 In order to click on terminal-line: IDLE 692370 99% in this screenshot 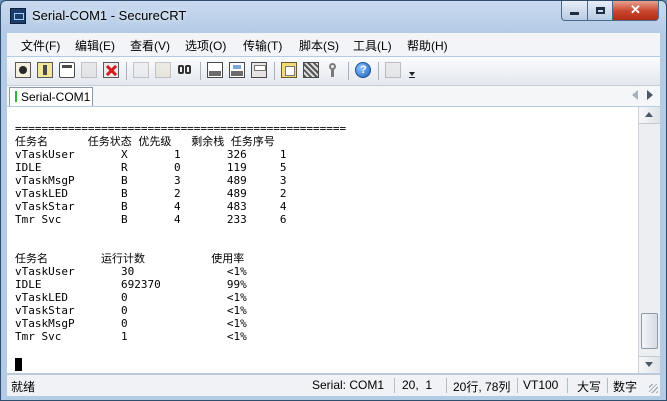, I will do `click(131, 284)`.